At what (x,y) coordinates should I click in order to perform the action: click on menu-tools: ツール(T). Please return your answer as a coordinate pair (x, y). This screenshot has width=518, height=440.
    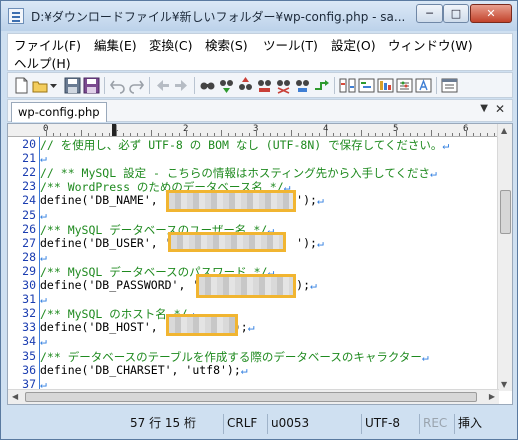
    Looking at the image, I should click on (290, 44).